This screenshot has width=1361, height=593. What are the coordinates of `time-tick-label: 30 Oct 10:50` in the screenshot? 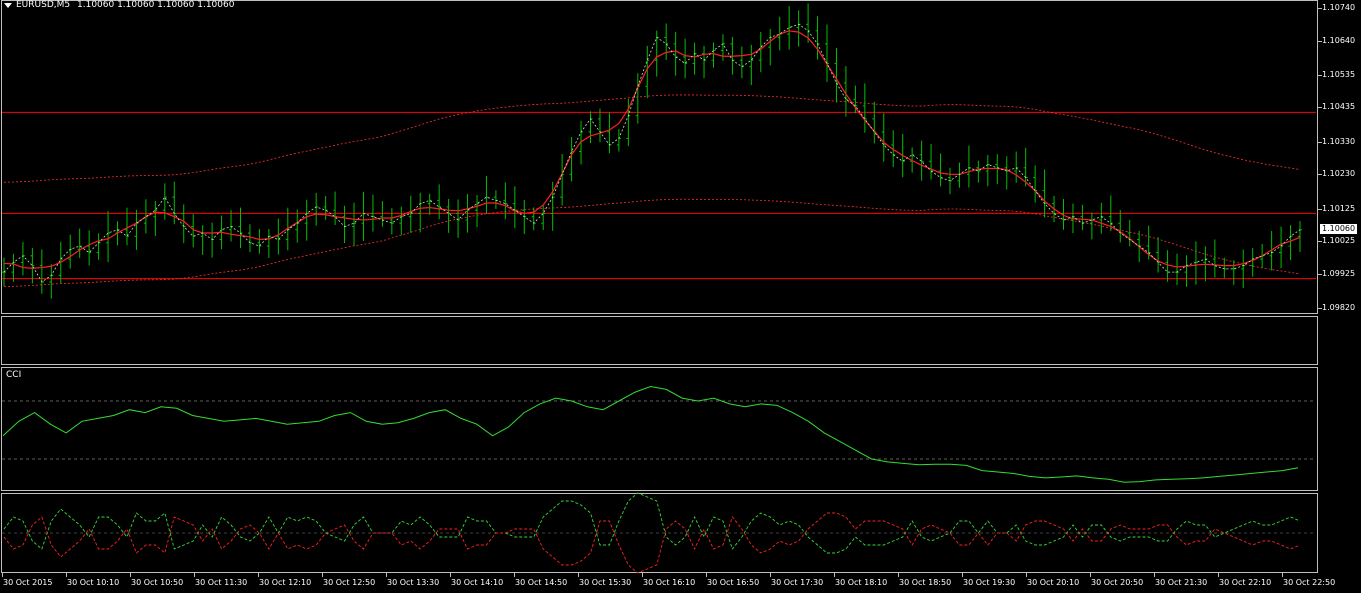 It's located at (157, 582).